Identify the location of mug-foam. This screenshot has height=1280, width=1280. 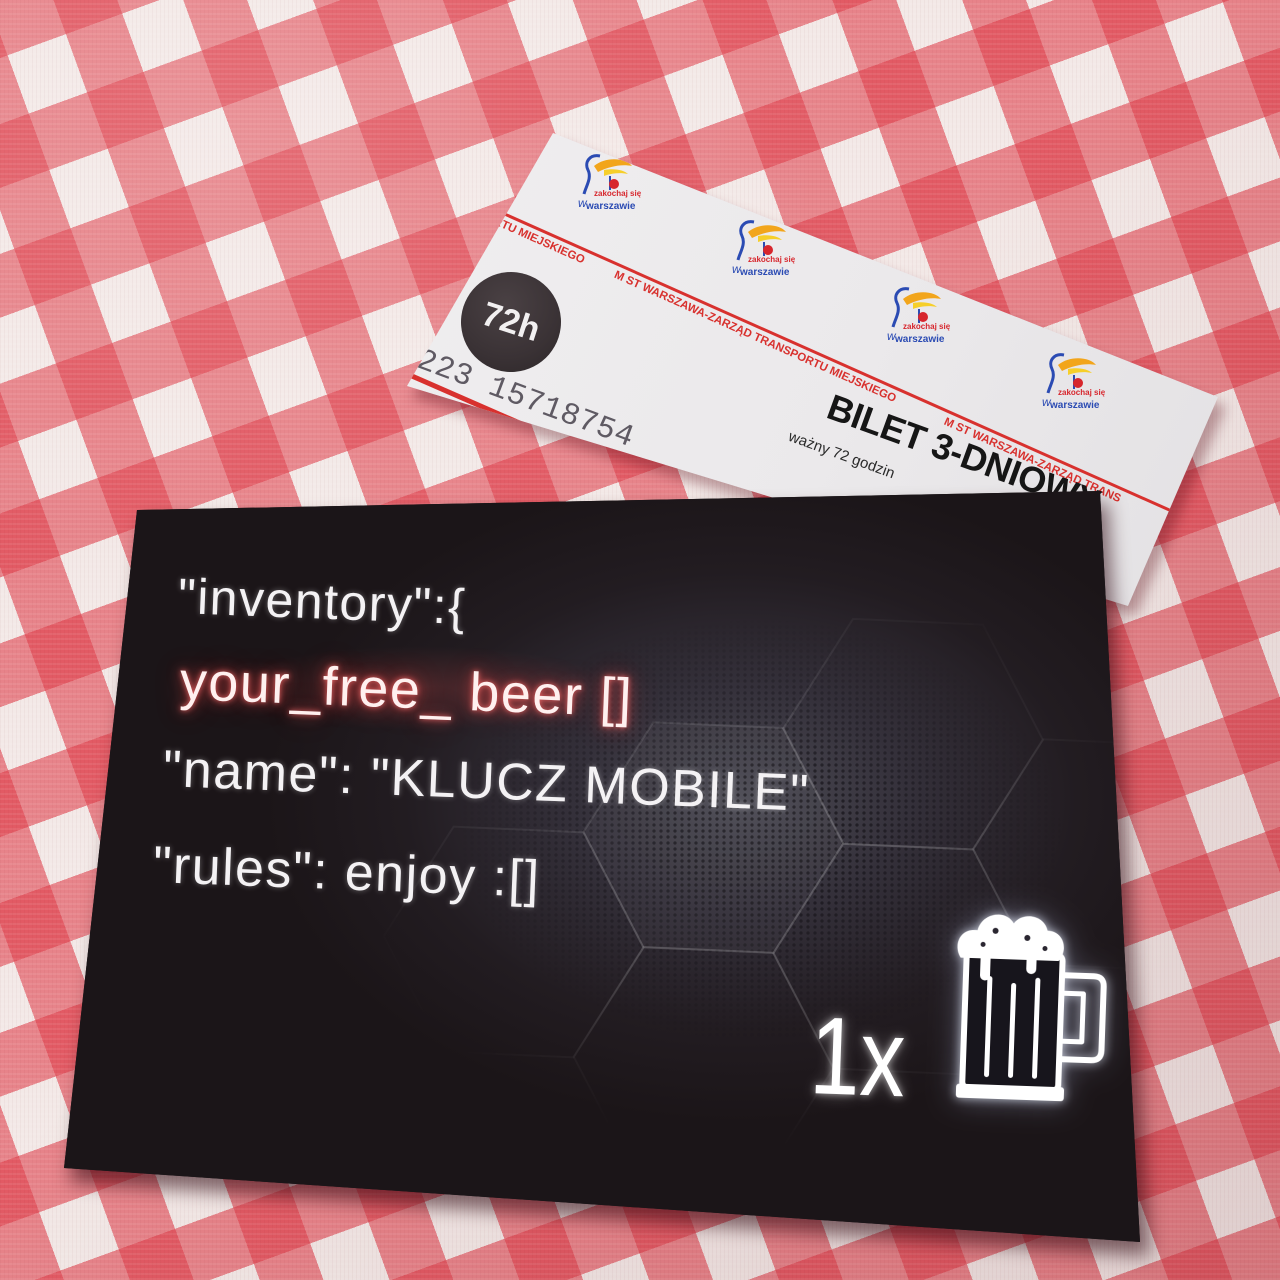
(1010, 938).